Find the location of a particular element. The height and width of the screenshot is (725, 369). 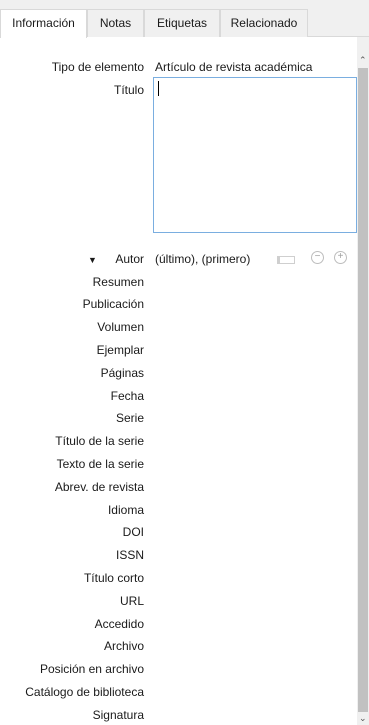

chevron-up-icon: ⌃ is located at coordinates (363, 60).